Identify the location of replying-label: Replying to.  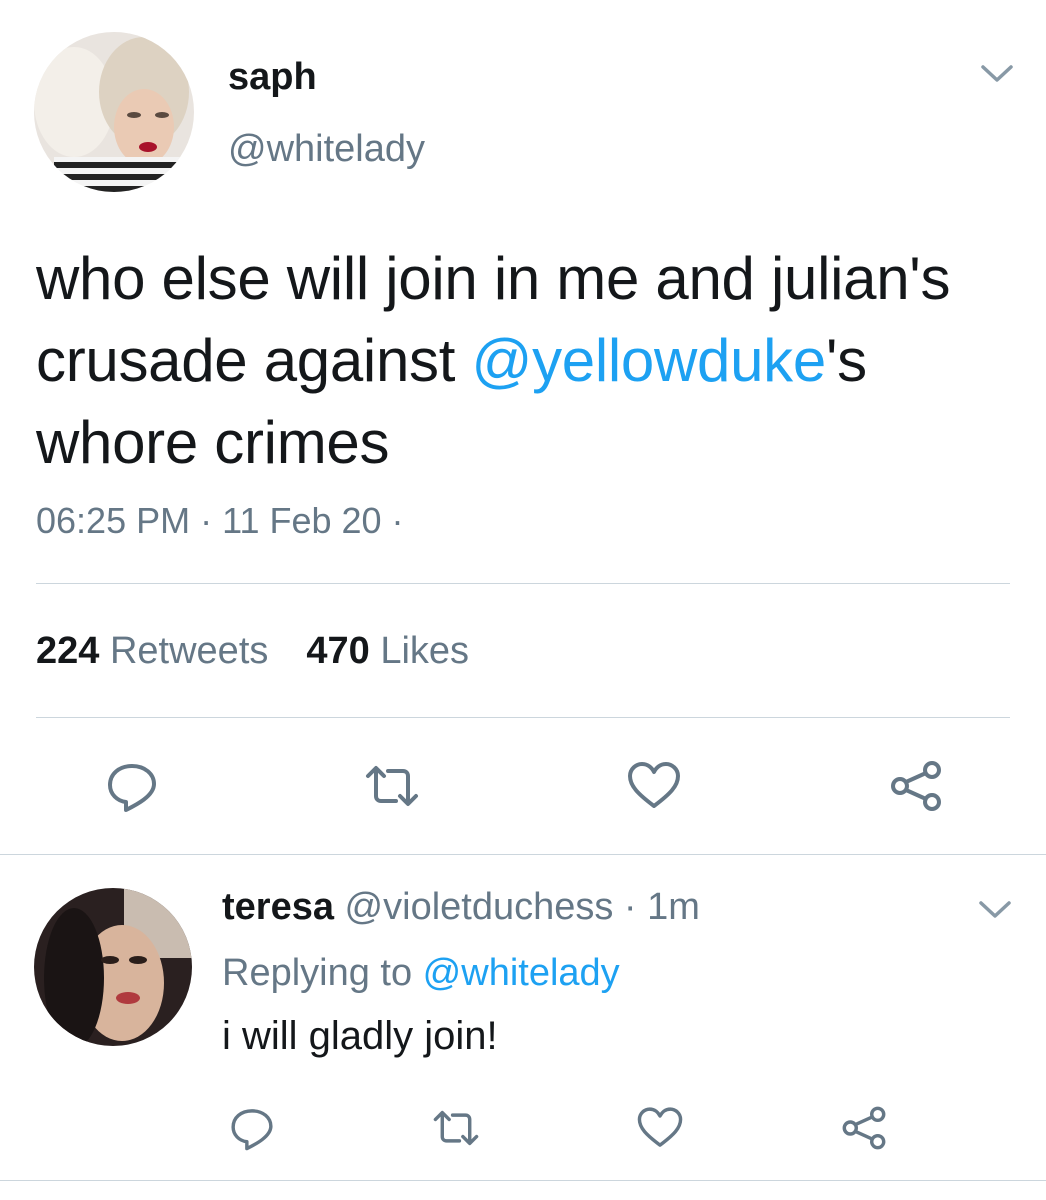
(322, 973).